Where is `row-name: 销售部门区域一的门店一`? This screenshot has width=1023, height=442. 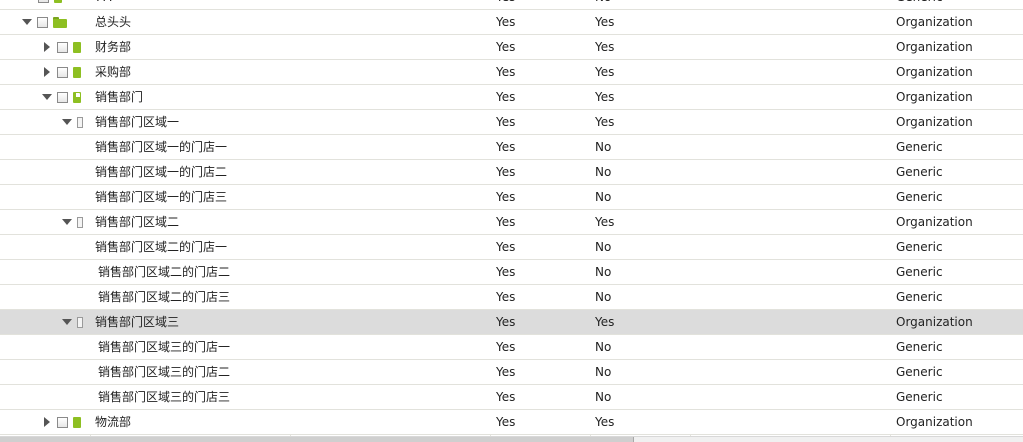 row-name: 销售部门区域一的门店一 is located at coordinates (161, 147).